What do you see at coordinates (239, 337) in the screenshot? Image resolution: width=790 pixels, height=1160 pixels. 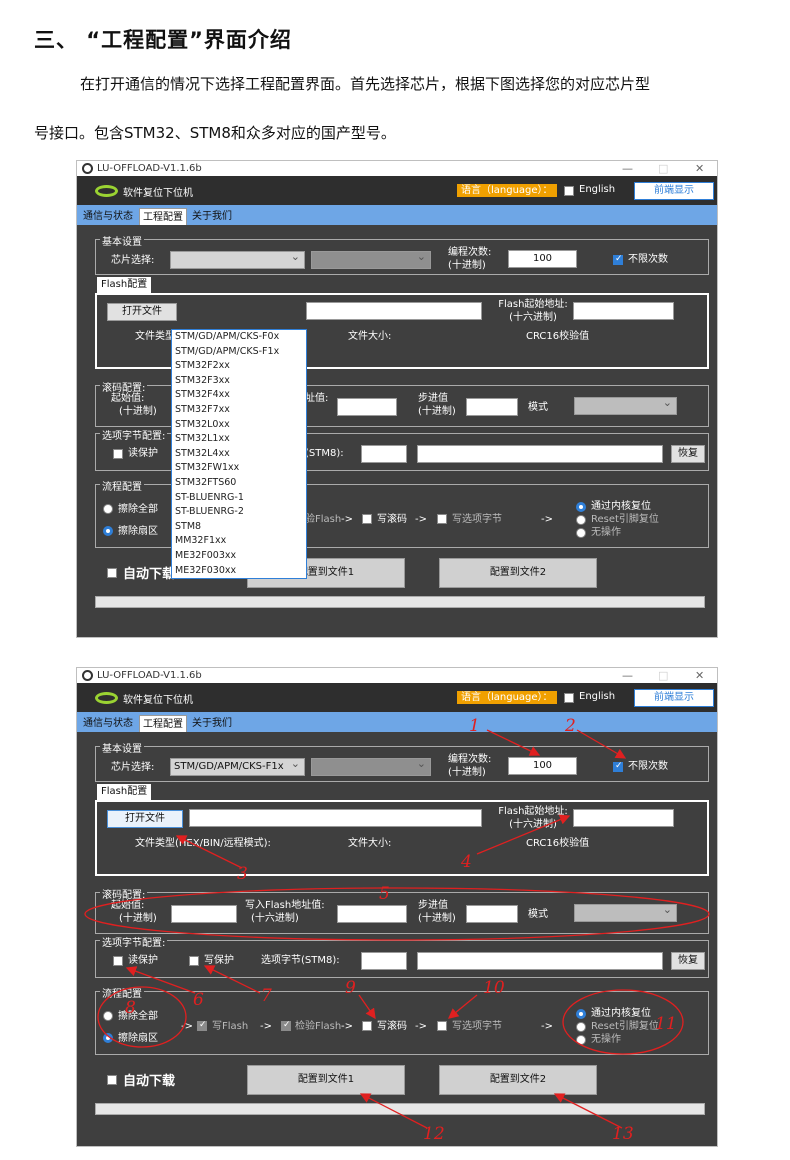 I see `chip-option: STM/GD/APM/CKS-F0x` at bounding box center [239, 337].